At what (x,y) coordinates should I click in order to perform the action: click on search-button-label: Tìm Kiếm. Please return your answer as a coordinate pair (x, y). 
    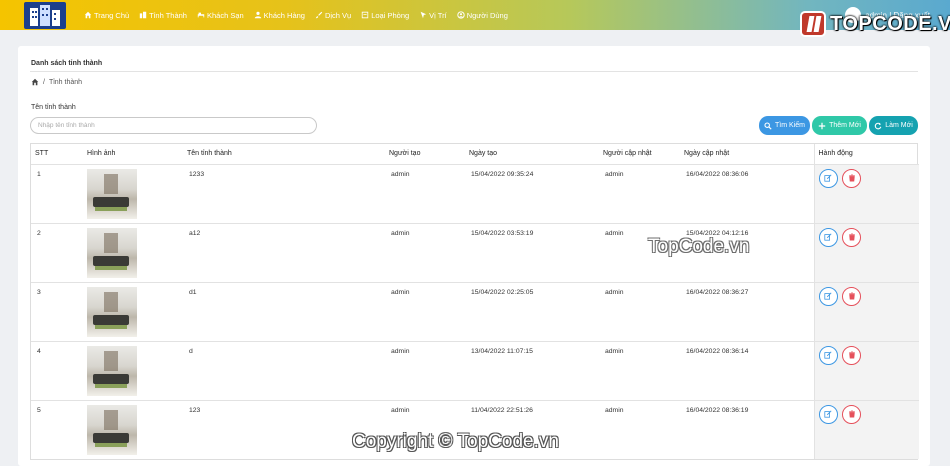
    Looking at the image, I should click on (790, 125).